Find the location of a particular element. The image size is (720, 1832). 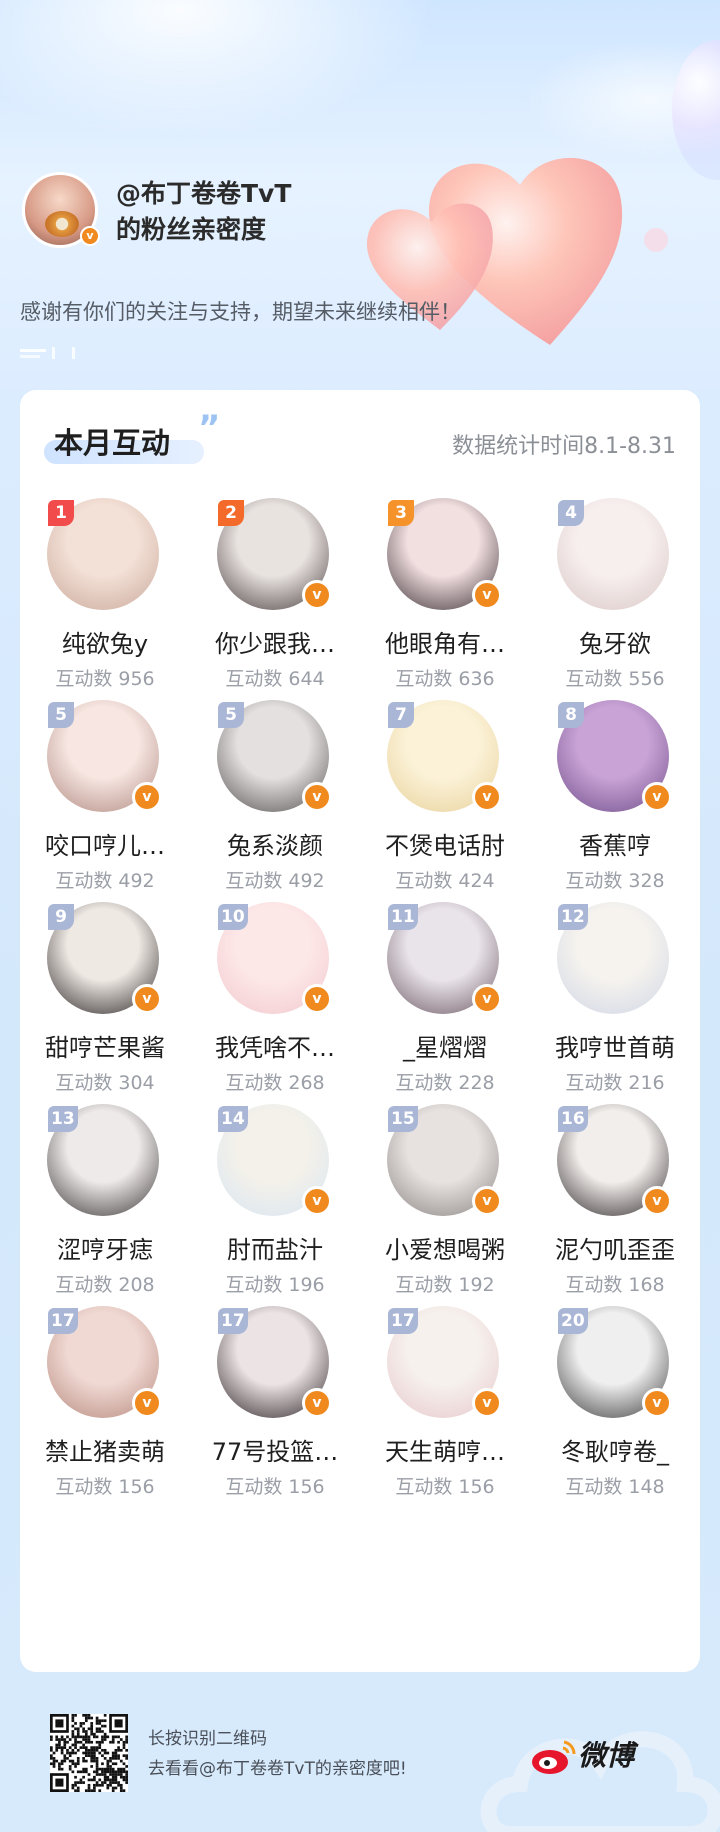

page-subtitle: 的粉丝亲密度 is located at coordinates (191, 229).